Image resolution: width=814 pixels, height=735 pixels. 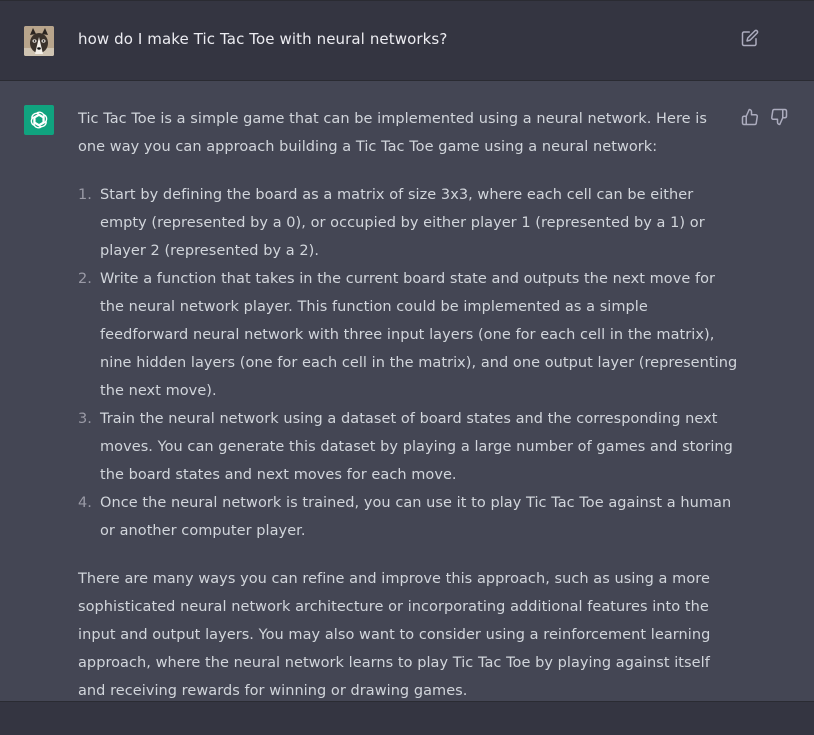 What do you see at coordinates (407, 718) in the screenshot?
I see `chat-footer-area` at bounding box center [407, 718].